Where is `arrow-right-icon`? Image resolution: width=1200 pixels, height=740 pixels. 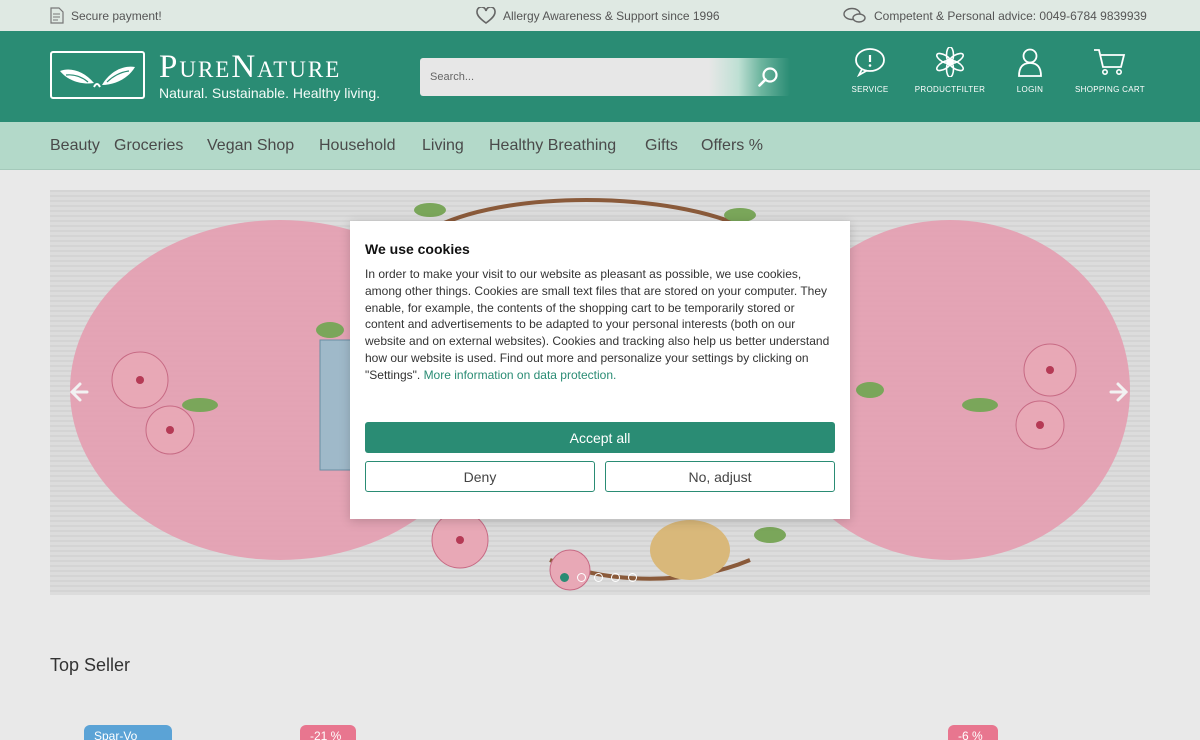
arrow-right-icon is located at coordinates (1119, 392).